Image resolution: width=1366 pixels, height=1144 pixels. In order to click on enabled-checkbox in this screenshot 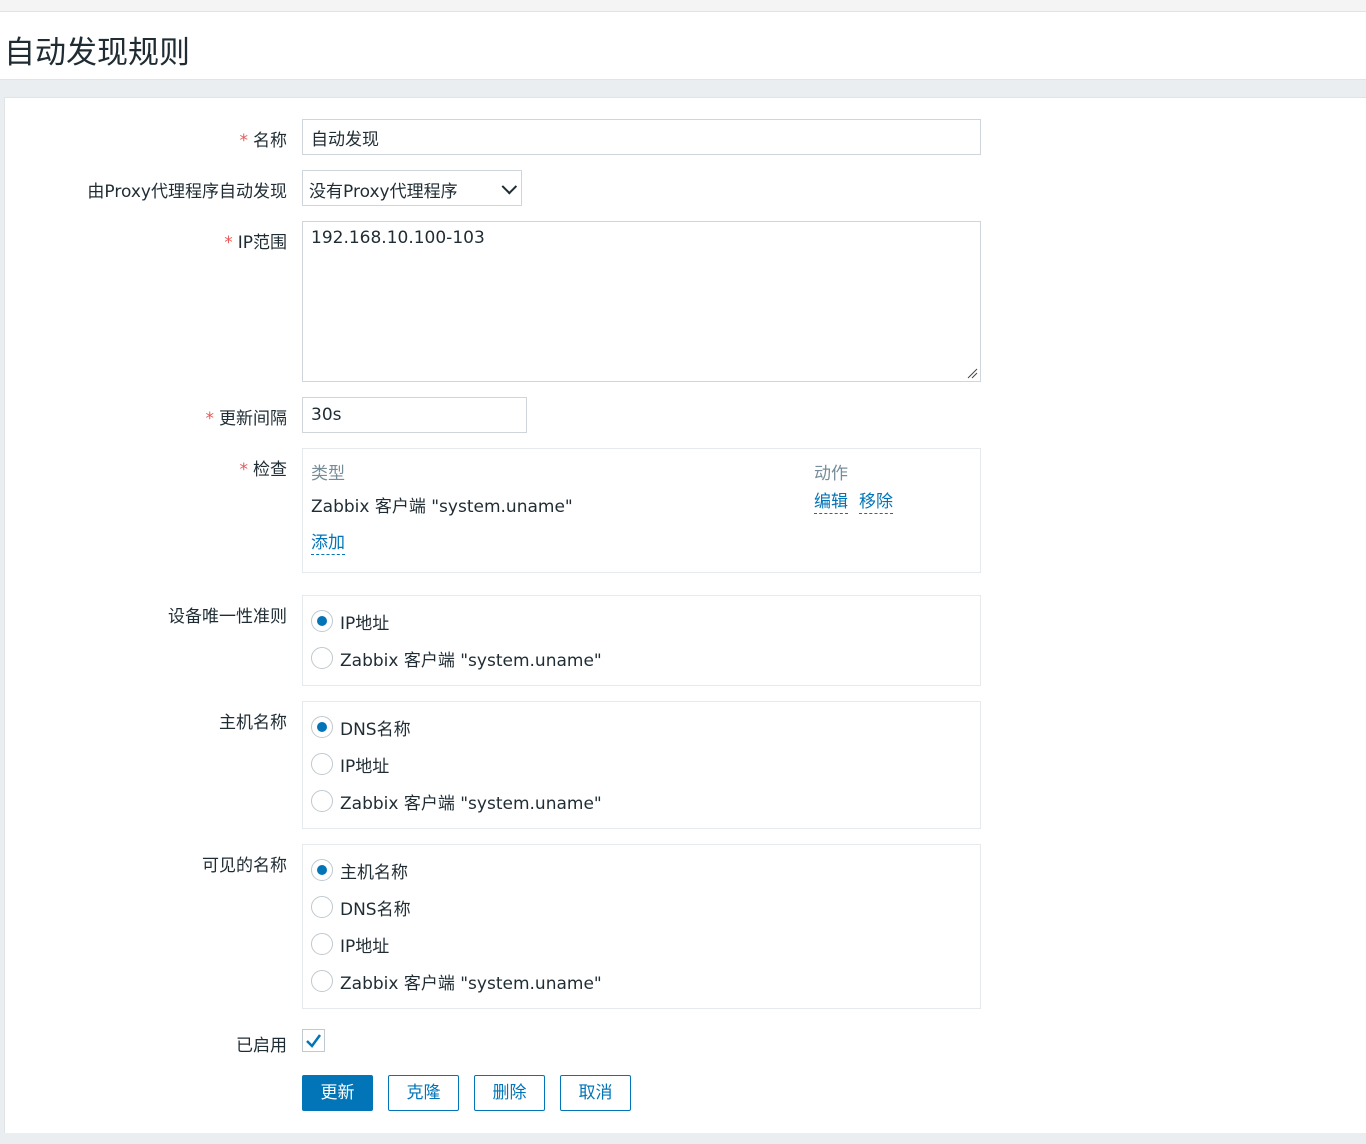, I will do `click(313, 1040)`.